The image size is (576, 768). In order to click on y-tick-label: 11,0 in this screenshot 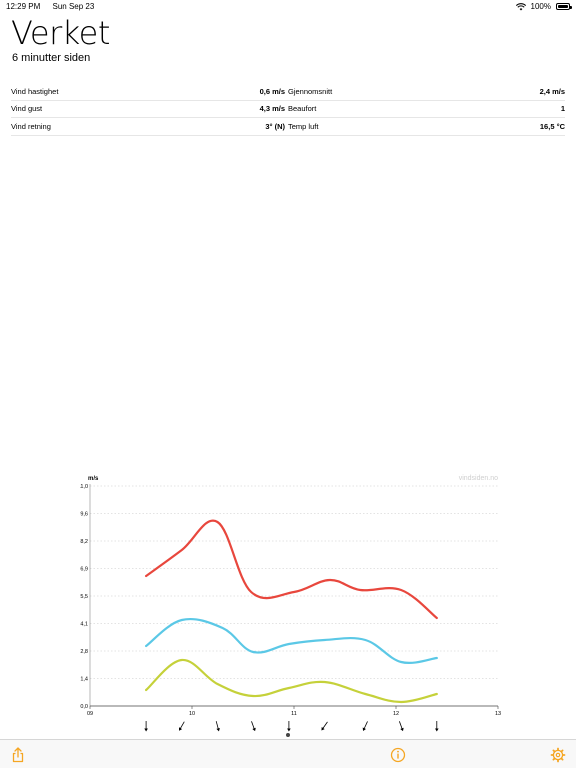, I will do `click(84, 487)`.